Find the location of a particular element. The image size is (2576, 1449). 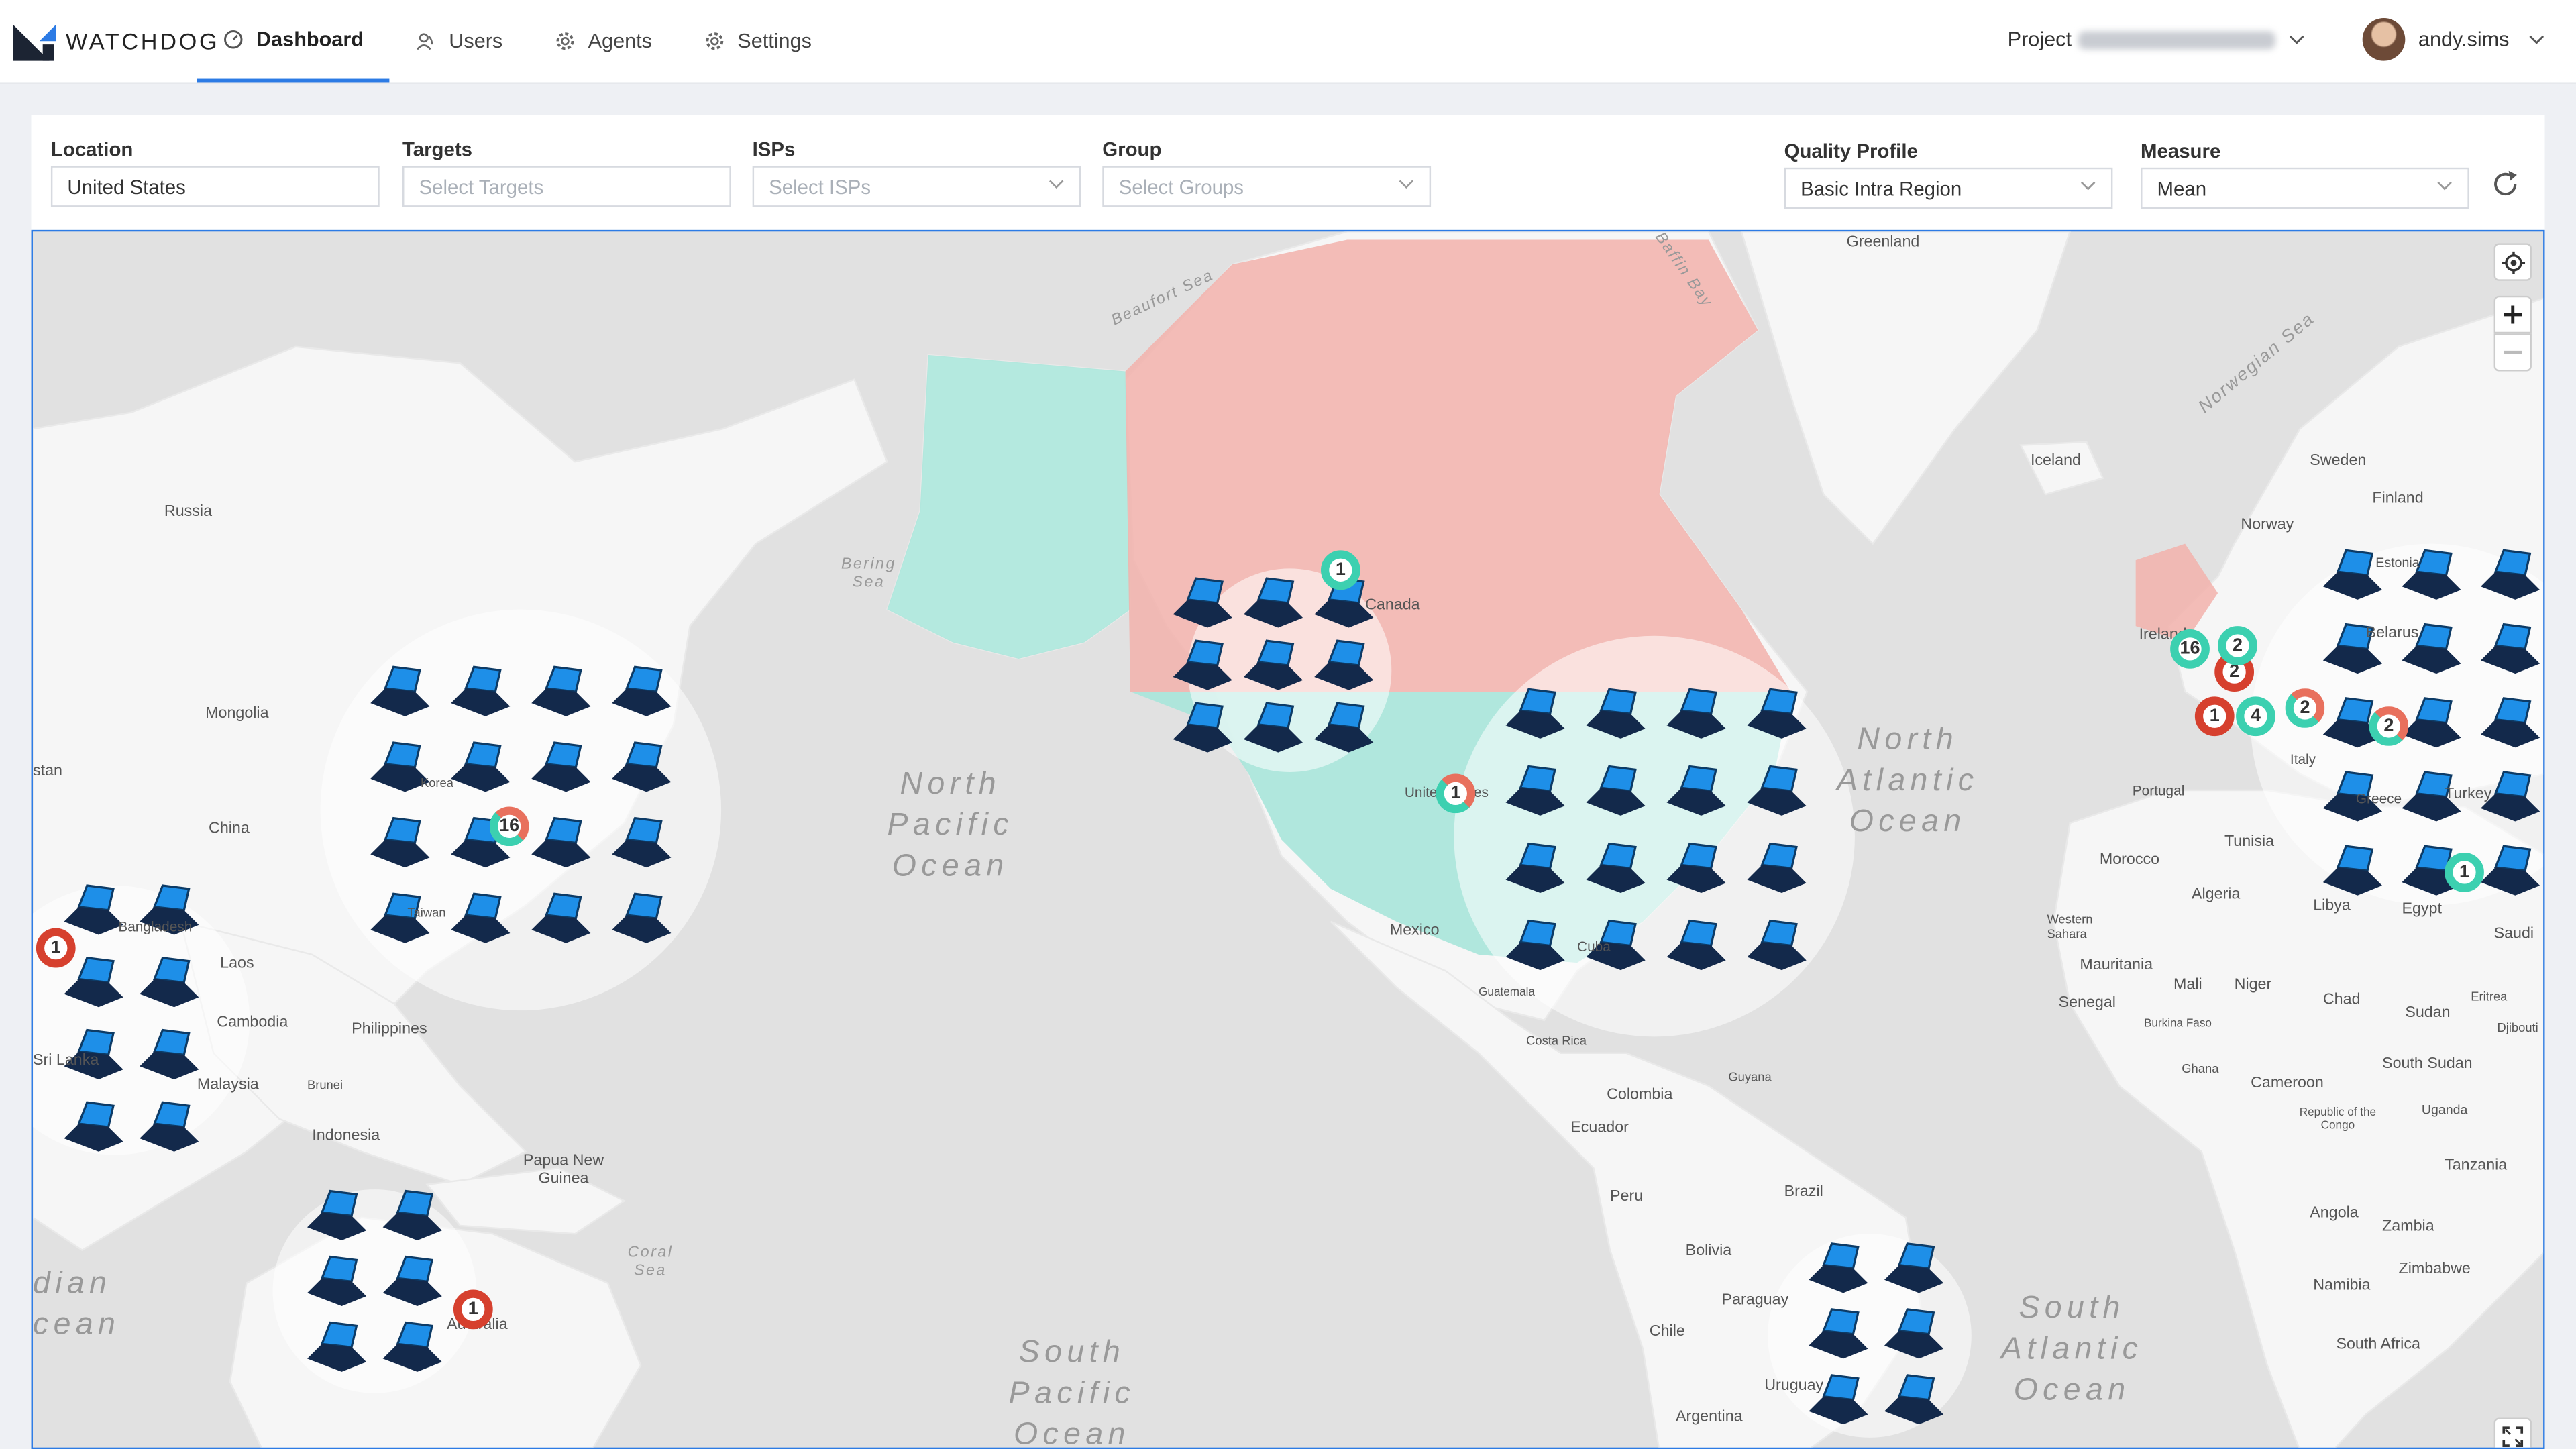

country-label: Tanzania is located at coordinates (2476, 1166).